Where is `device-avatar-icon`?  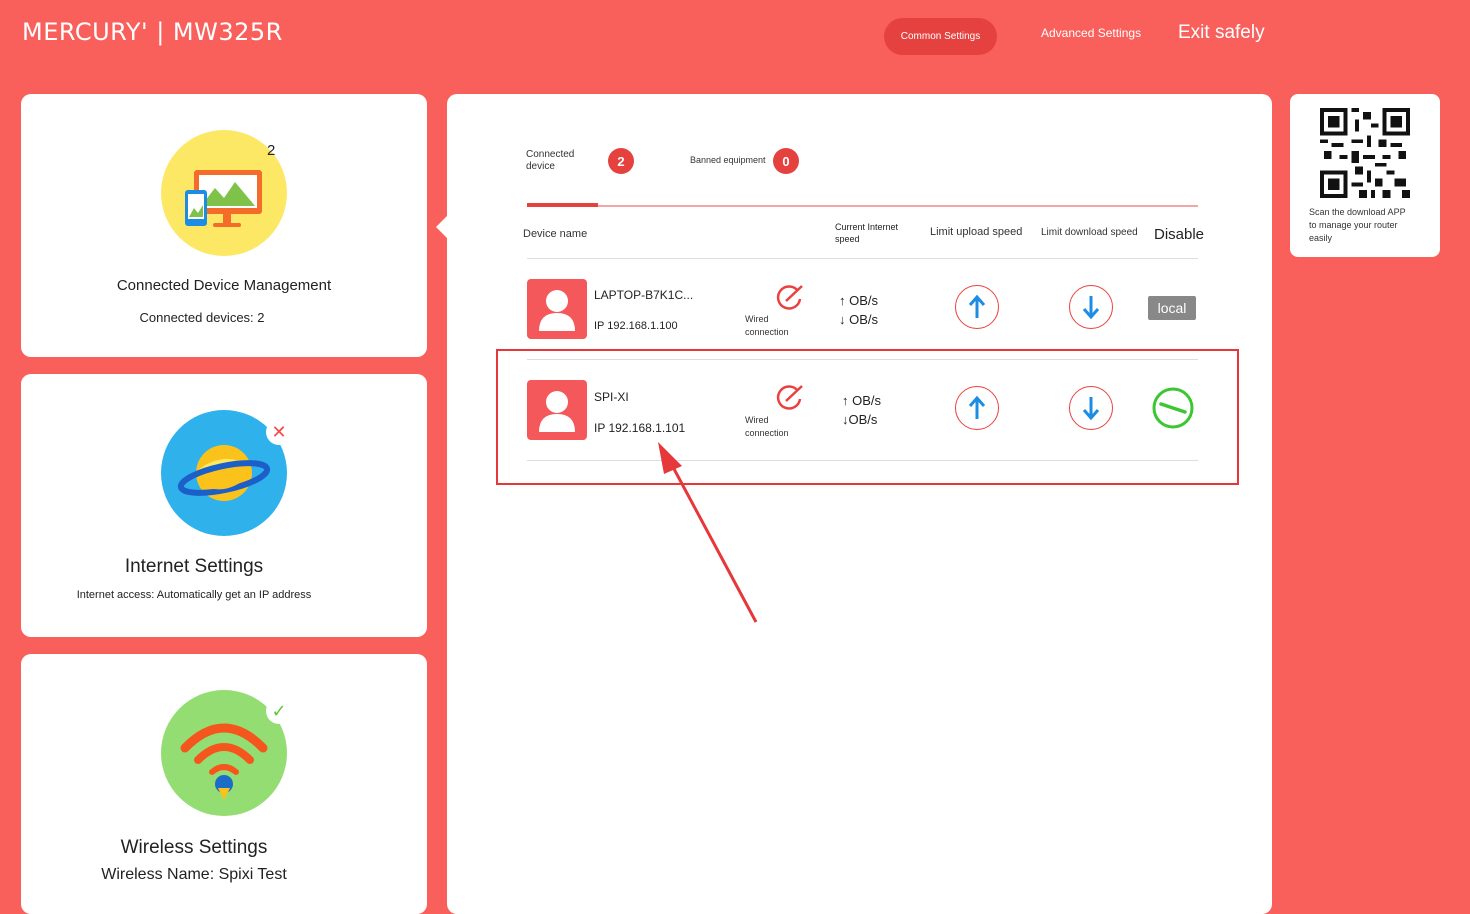
device-avatar-icon is located at coordinates (557, 309).